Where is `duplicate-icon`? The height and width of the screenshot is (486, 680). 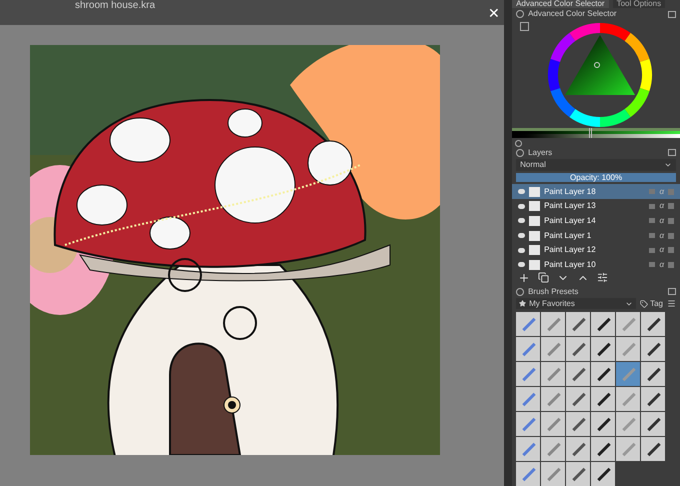
duplicate-icon is located at coordinates (544, 278).